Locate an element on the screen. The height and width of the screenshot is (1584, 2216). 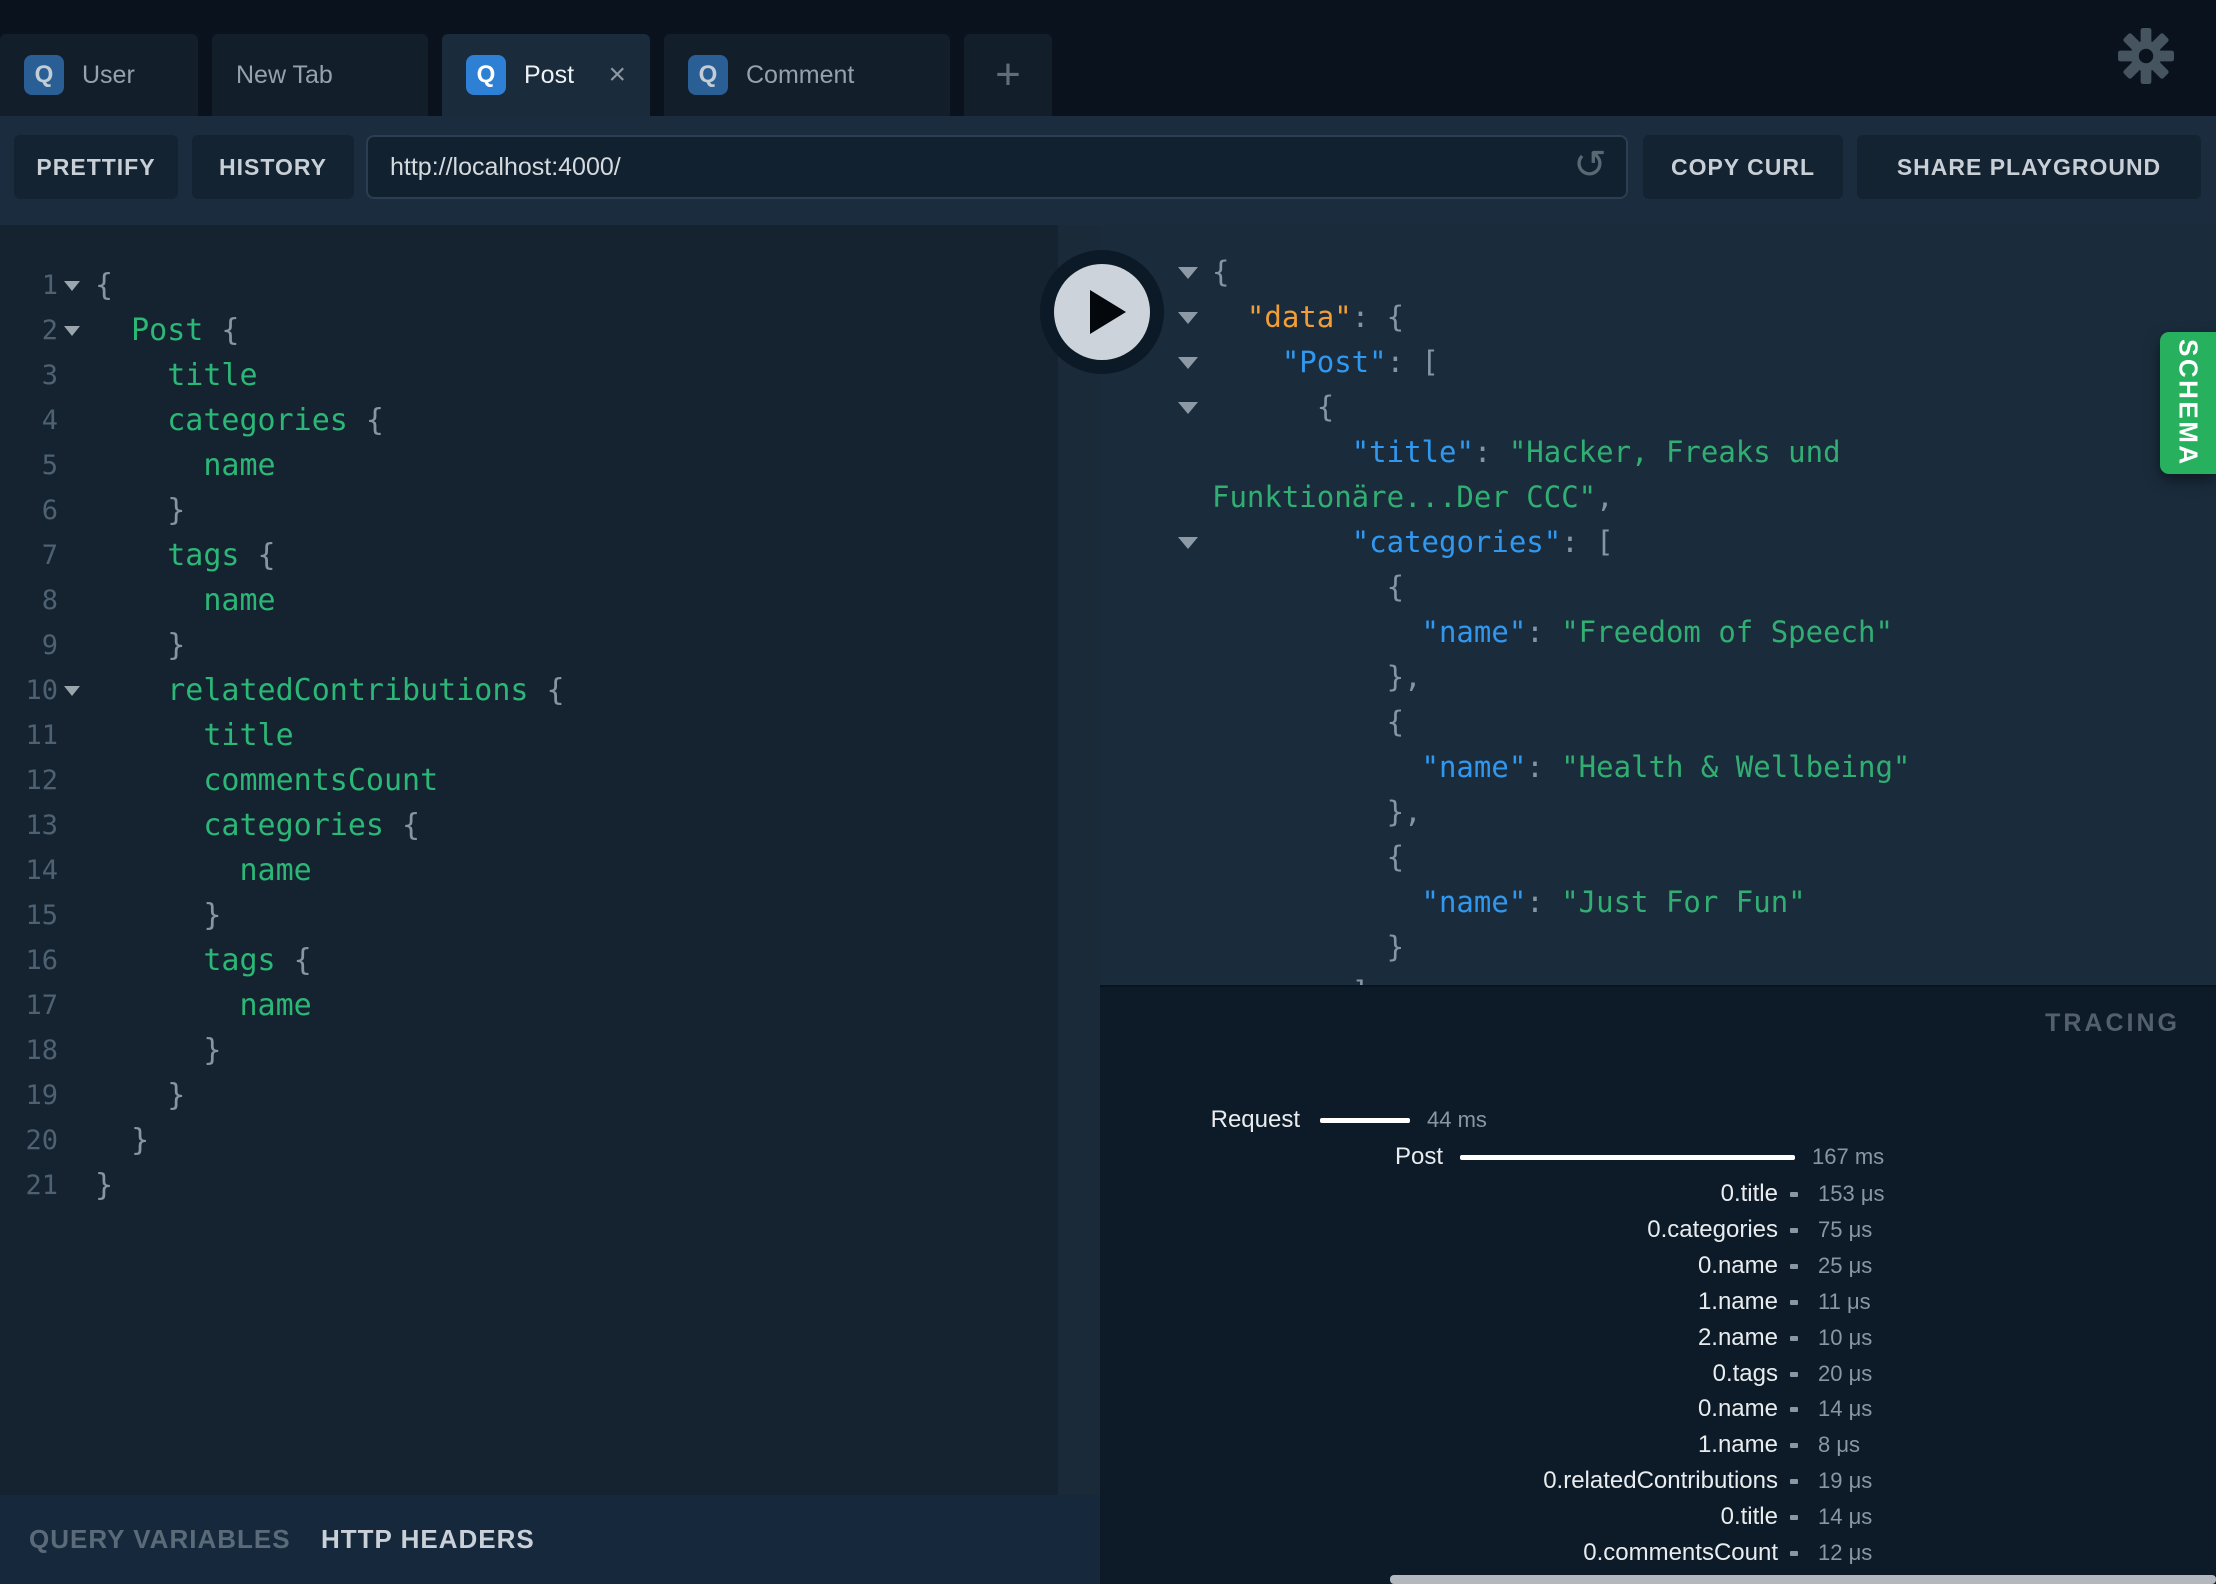
editor-line: 3 title is located at coordinates (529, 375).